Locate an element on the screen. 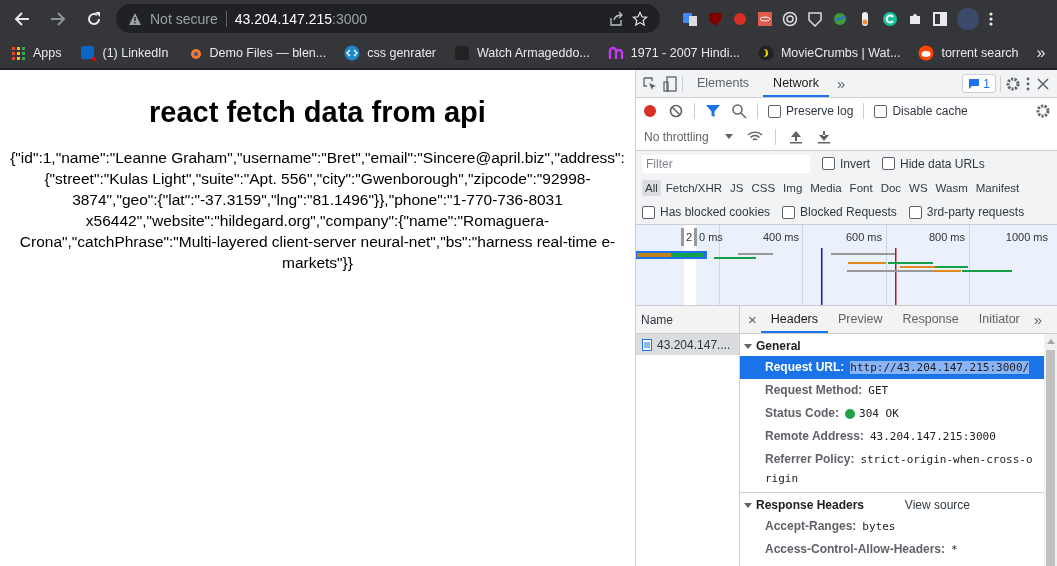 The image size is (1057, 566). record-icon is located at coordinates (740, 18).